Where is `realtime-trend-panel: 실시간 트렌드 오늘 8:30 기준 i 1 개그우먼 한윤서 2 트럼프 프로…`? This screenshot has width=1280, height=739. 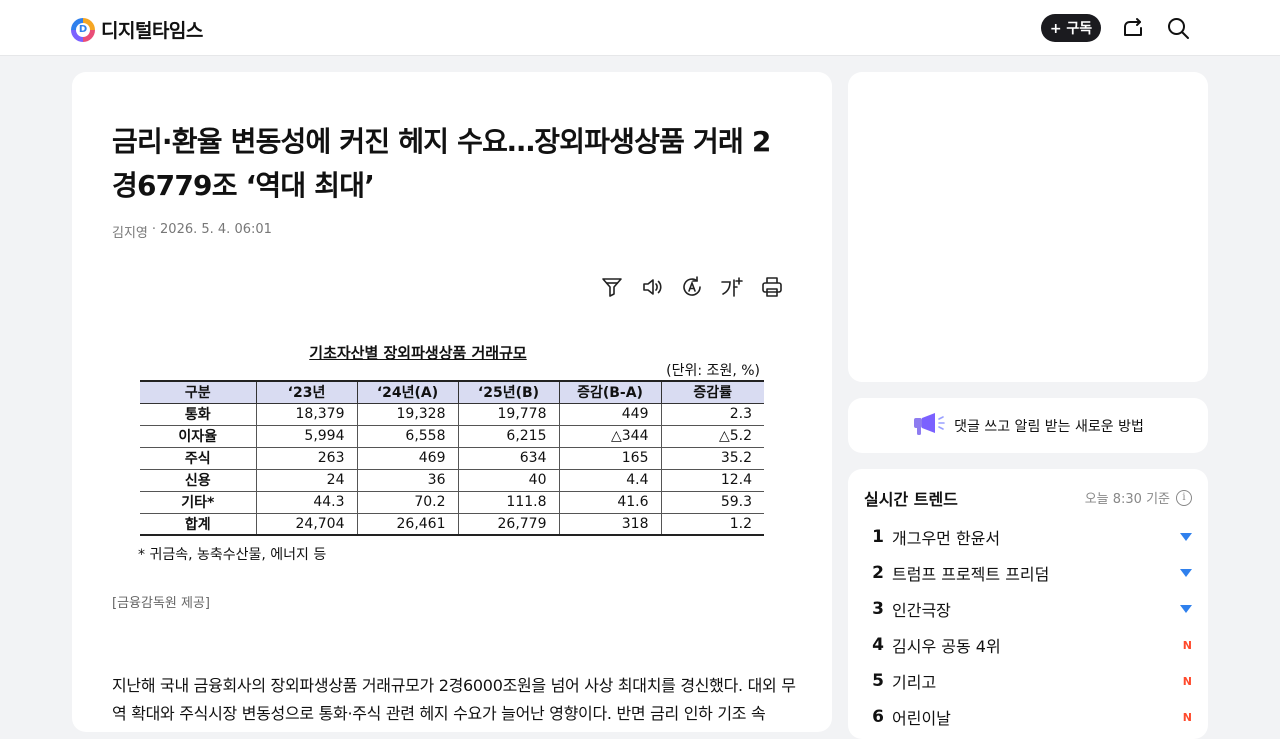
realtime-trend-panel: 실시간 트렌드 오늘 8:30 기준 i 1 개그우먼 한윤서 2 트럼프 프로… is located at coordinates (1028, 604).